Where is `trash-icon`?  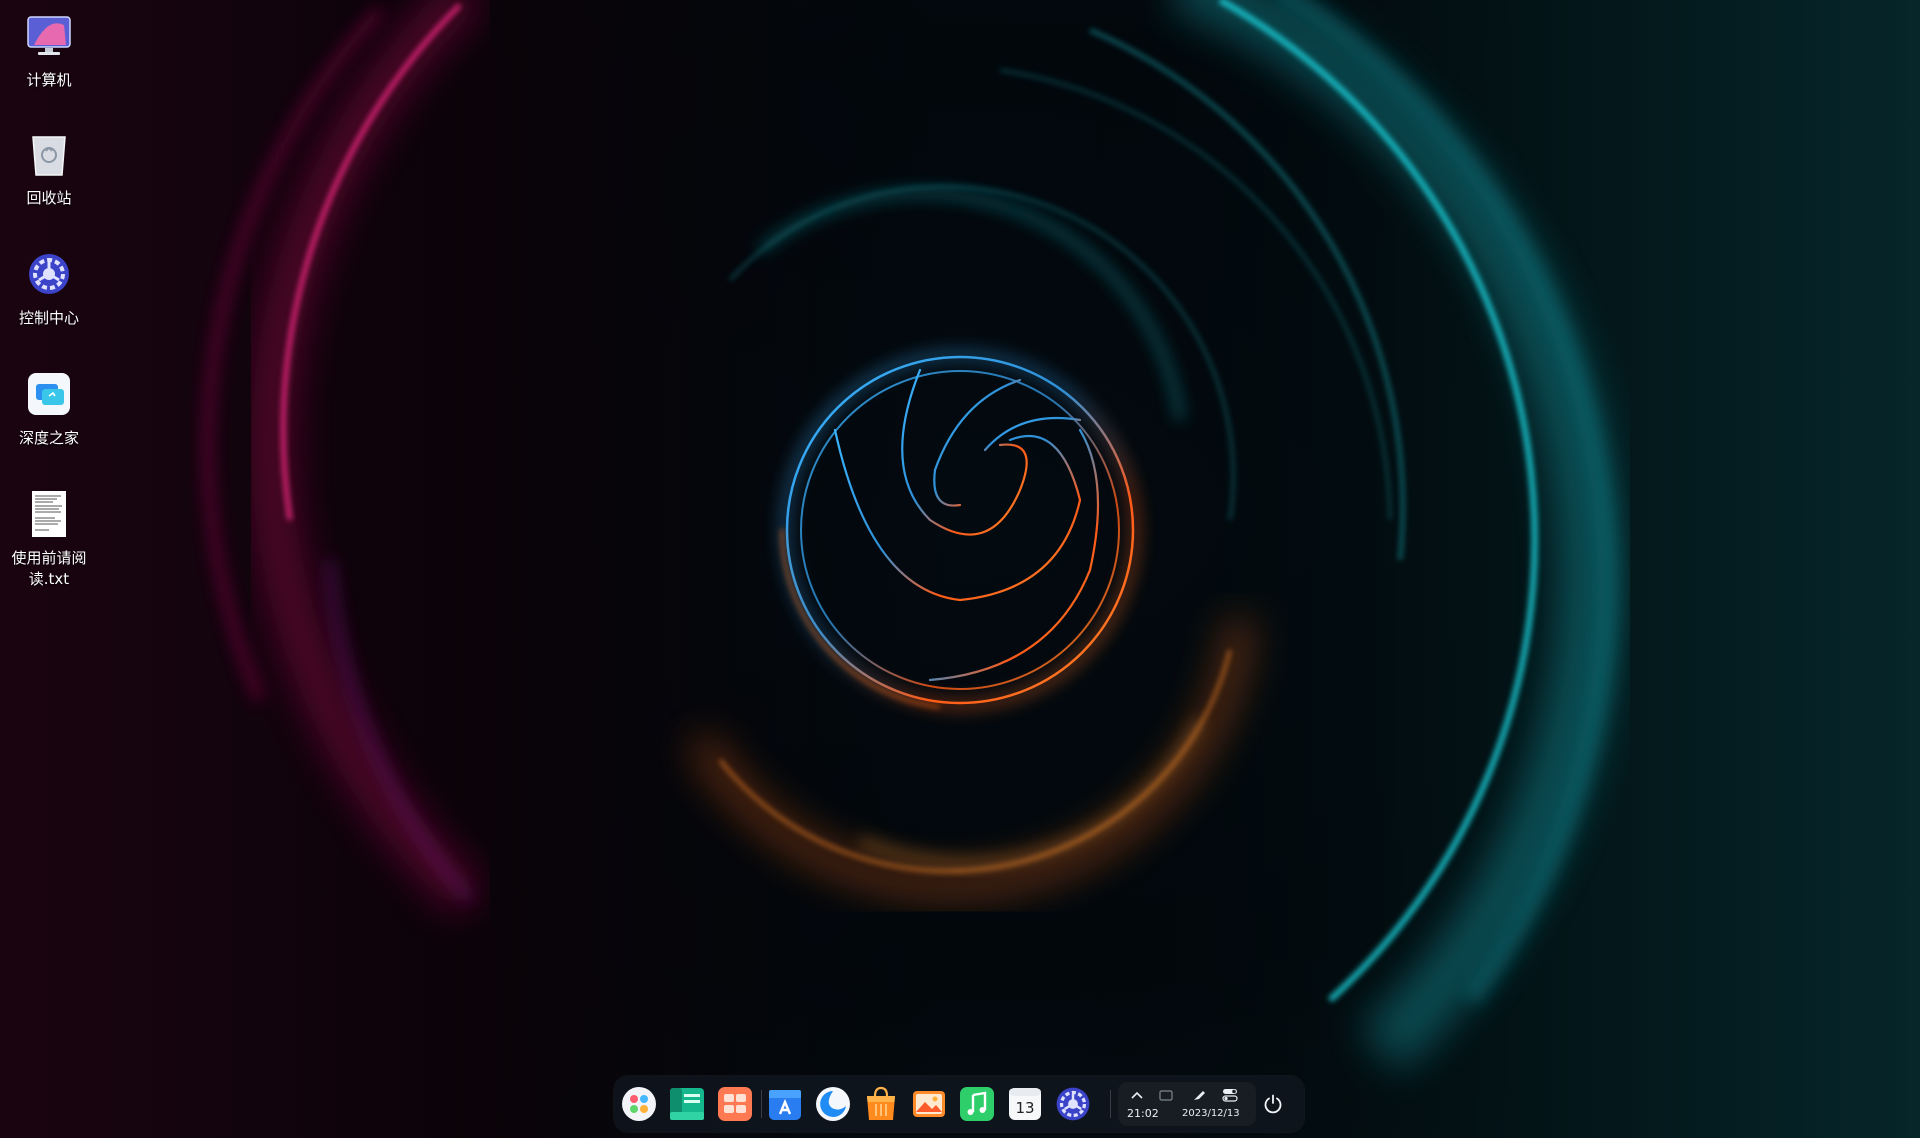
trash-icon is located at coordinates (49, 154).